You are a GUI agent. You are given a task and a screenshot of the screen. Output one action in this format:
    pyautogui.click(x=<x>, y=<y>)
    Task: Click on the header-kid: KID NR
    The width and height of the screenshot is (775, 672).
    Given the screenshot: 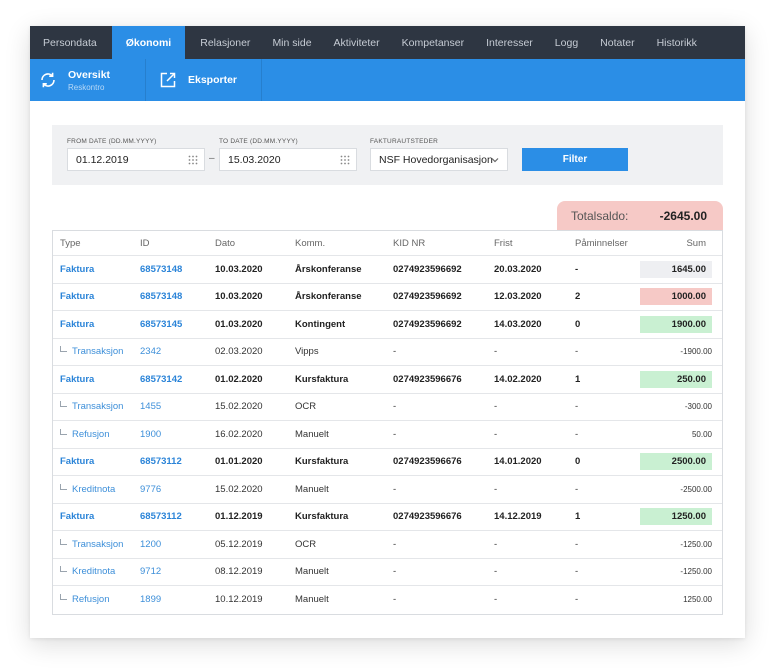 What is the action you would take?
    pyautogui.click(x=409, y=243)
    